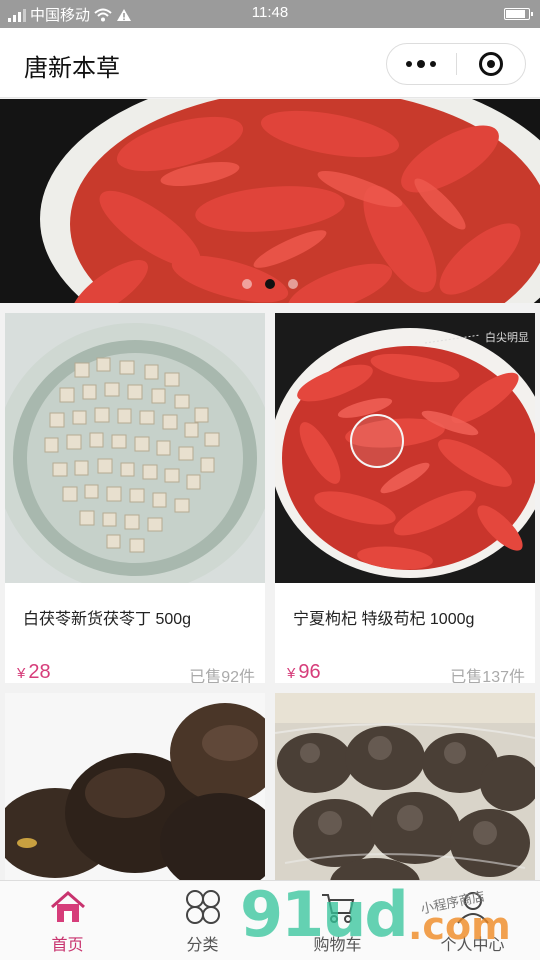 The image size is (540, 960). Describe the element at coordinates (222, 676) in the screenshot. I see `sold-count: 已售92件` at that location.